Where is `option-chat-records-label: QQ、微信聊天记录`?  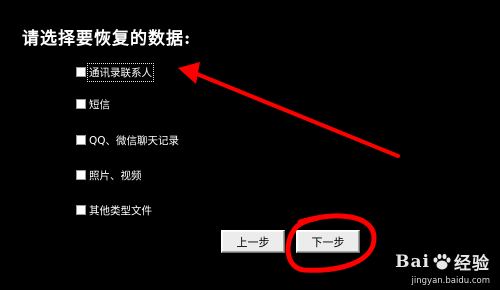
option-chat-records-label: QQ、微信聊天记录 is located at coordinates (134, 140).